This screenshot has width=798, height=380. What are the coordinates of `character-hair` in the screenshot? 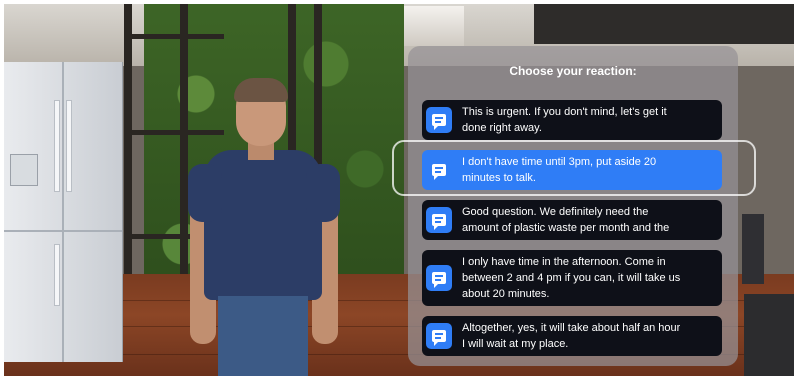 It's located at (261, 90).